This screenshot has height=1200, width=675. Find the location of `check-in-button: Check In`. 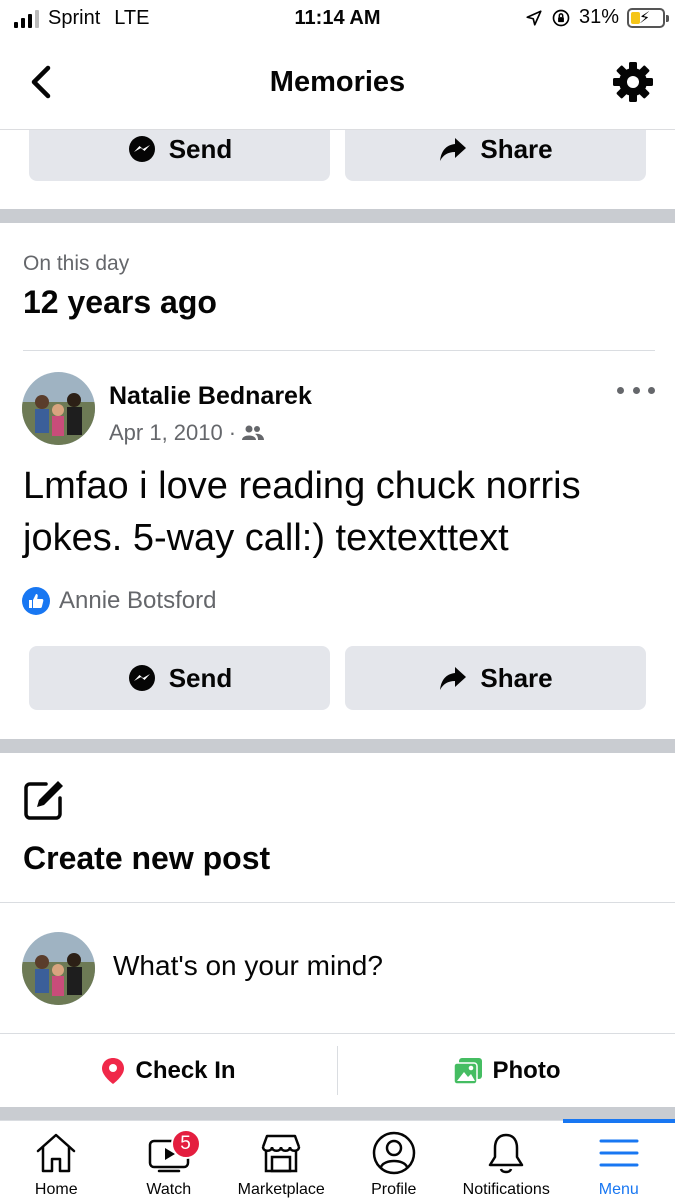

check-in-button: Check In is located at coordinates (168, 1070).